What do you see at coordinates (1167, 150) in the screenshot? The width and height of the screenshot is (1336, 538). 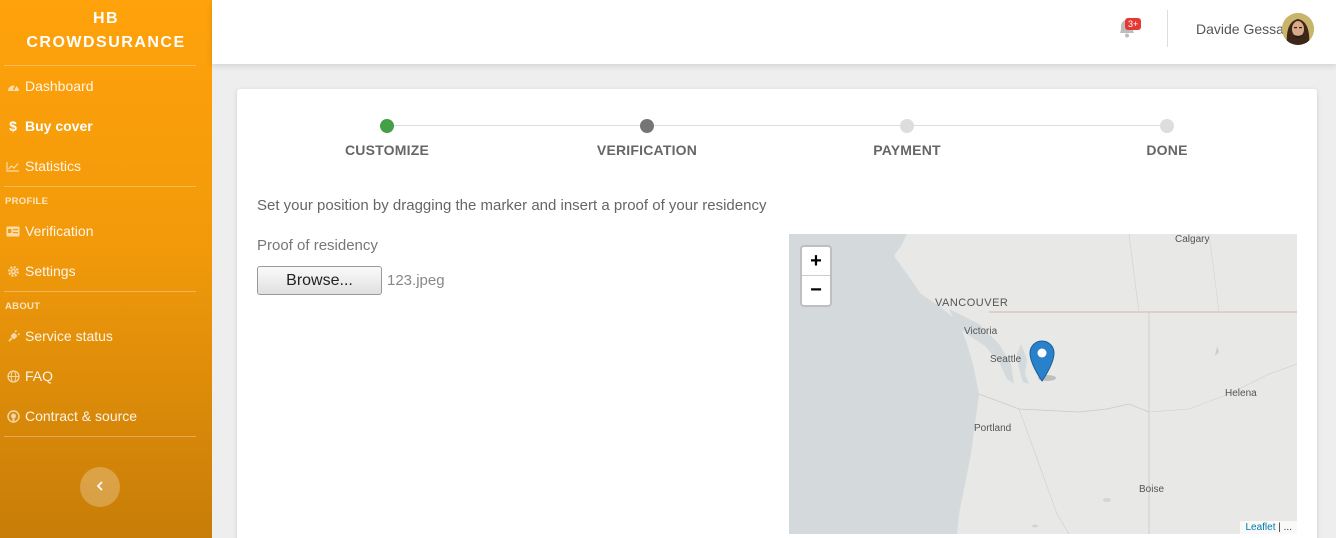 I see `step-label: DONE` at bounding box center [1167, 150].